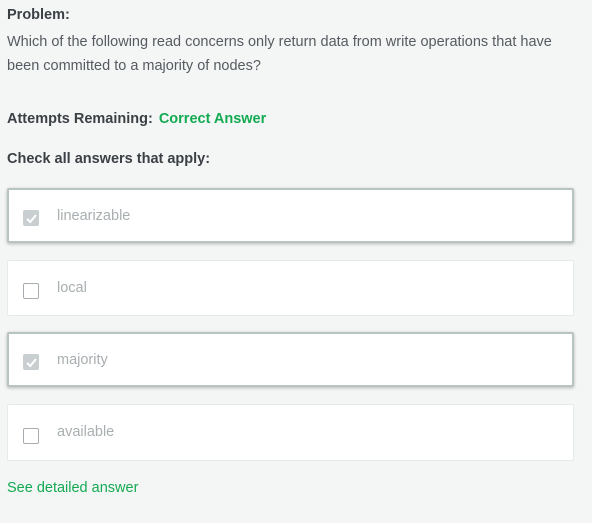  I want to click on attempts-label: Attempts Remaining:, so click(80, 119).